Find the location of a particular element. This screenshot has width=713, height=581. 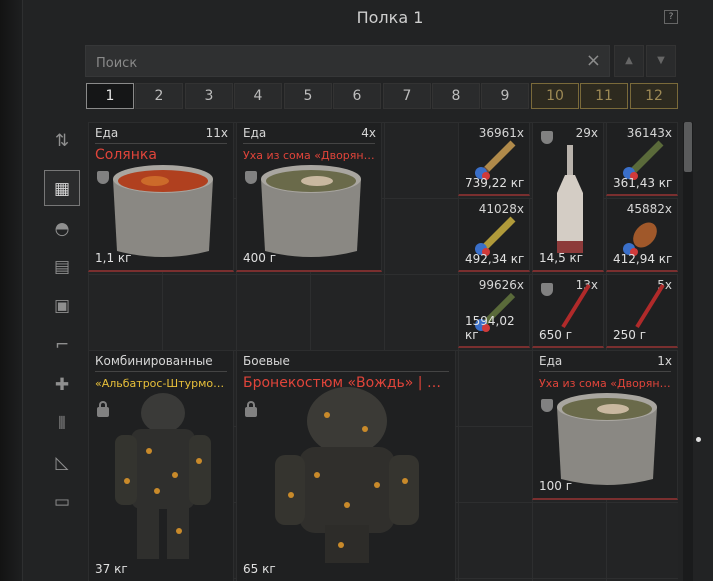

scroll-down-button: ▼ is located at coordinates (661, 61).